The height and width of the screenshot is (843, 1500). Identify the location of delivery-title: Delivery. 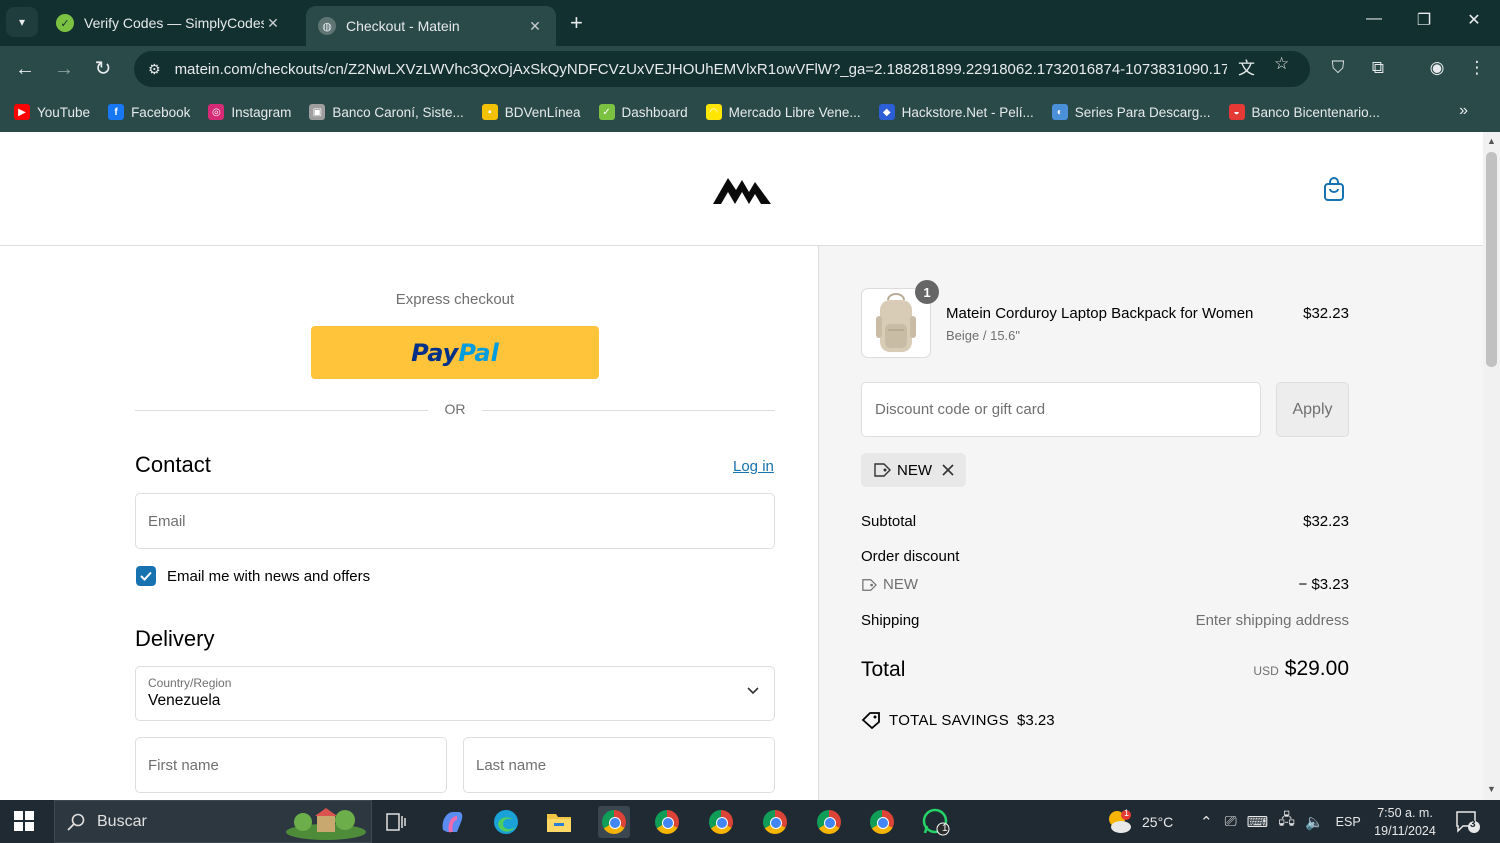
(175, 638).